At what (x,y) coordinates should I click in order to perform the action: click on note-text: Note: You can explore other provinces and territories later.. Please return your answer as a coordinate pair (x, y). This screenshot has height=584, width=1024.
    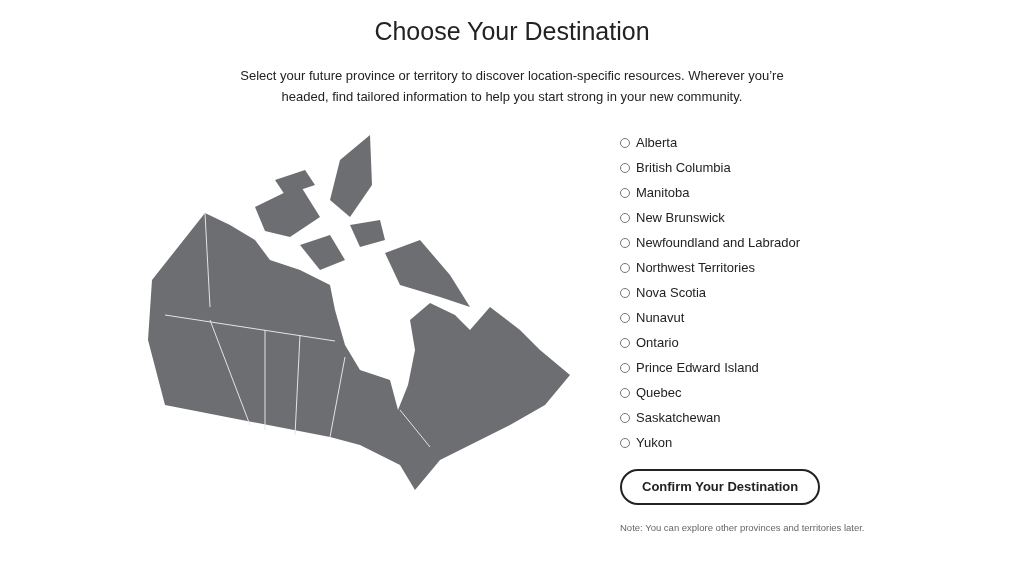
    Looking at the image, I should click on (742, 527).